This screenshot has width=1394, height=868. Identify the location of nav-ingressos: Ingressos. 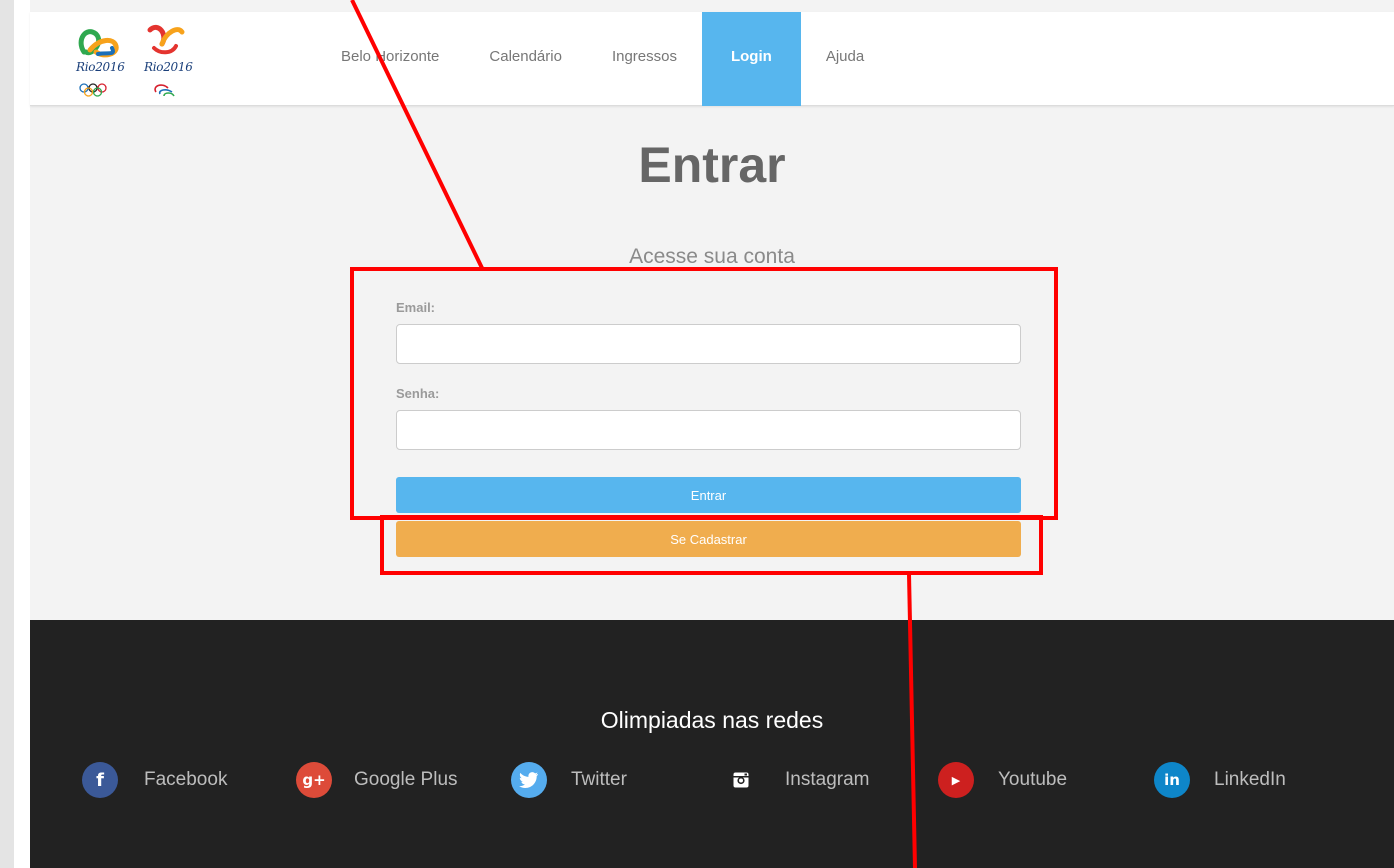
(644, 59).